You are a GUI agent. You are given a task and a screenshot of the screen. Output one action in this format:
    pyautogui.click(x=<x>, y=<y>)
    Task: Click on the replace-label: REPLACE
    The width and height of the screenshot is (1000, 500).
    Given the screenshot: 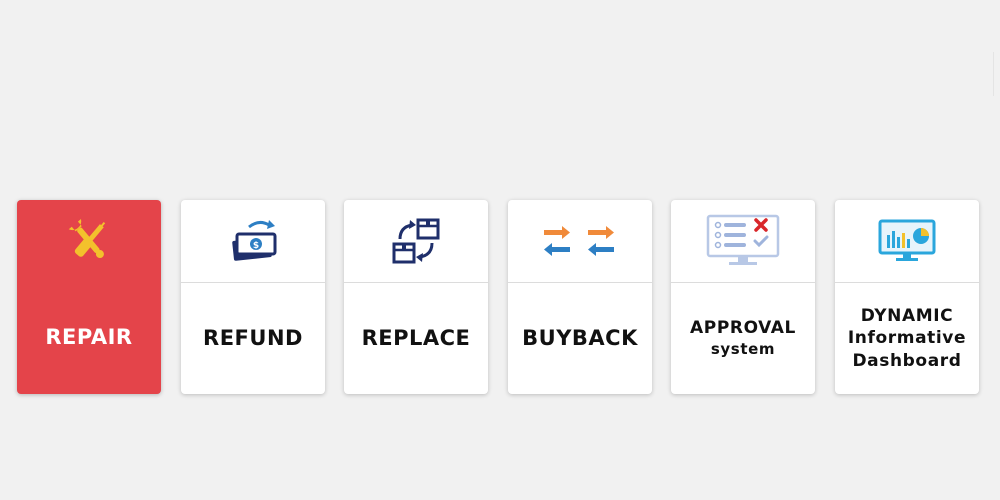 What is the action you would take?
    pyautogui.click(x=416, y=338)
    